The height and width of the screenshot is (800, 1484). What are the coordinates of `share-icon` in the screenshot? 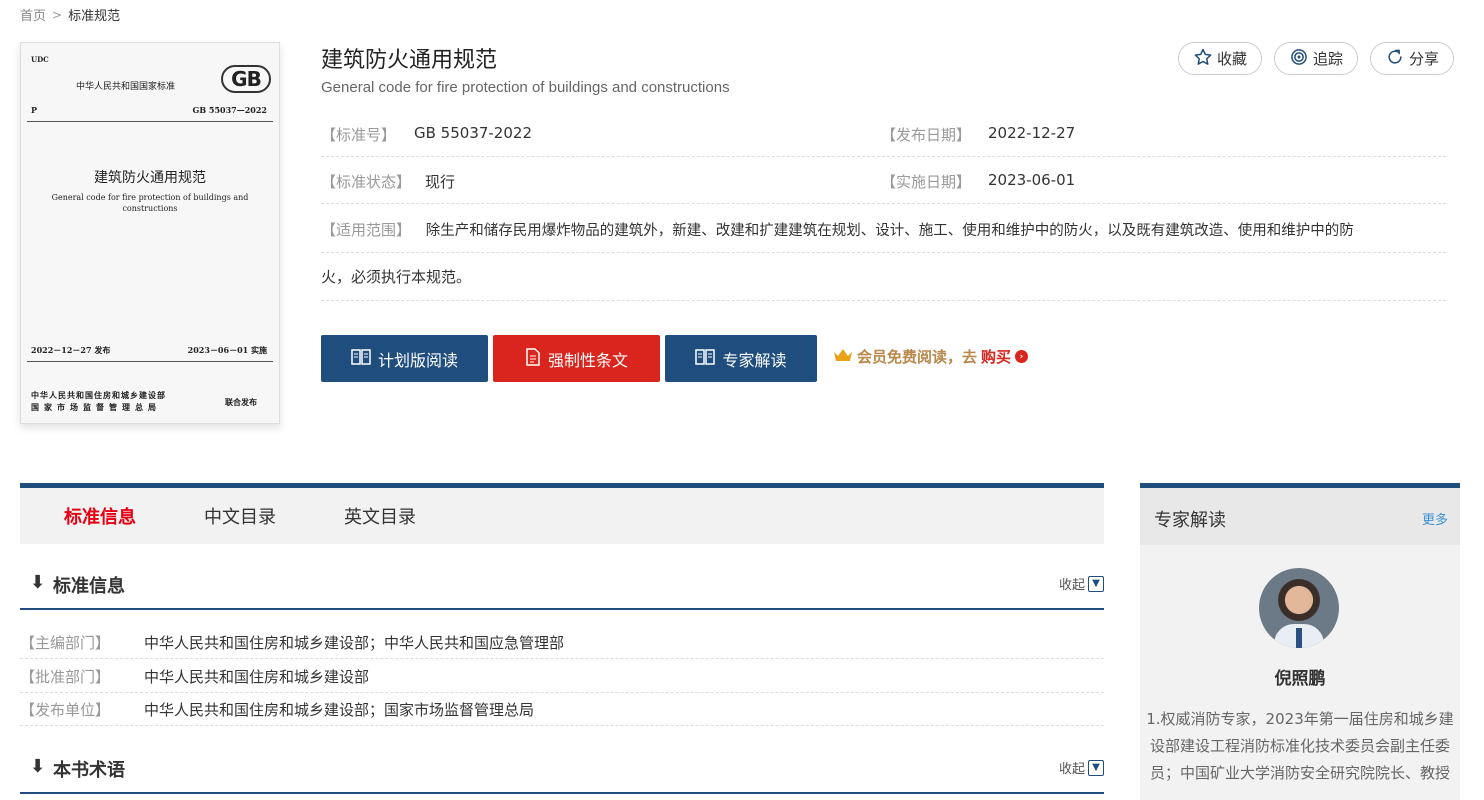 It's located at (1395, 59).